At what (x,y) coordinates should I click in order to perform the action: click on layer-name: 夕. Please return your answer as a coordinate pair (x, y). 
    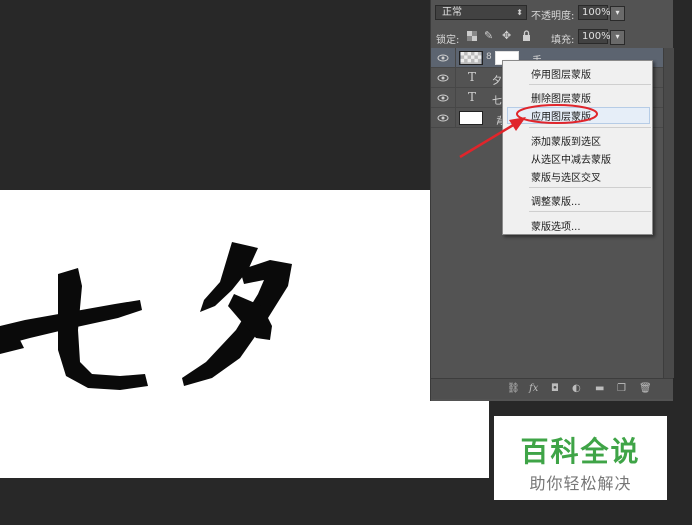
    Looking at the image, I should click on (497, 81).